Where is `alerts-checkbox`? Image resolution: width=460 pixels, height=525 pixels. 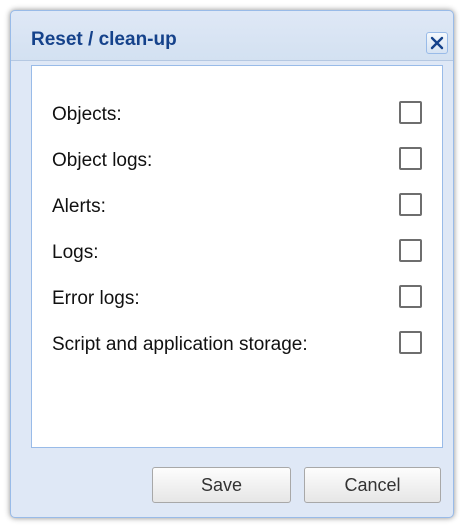
alerts-checkbox is located at coordinates (410, 204).